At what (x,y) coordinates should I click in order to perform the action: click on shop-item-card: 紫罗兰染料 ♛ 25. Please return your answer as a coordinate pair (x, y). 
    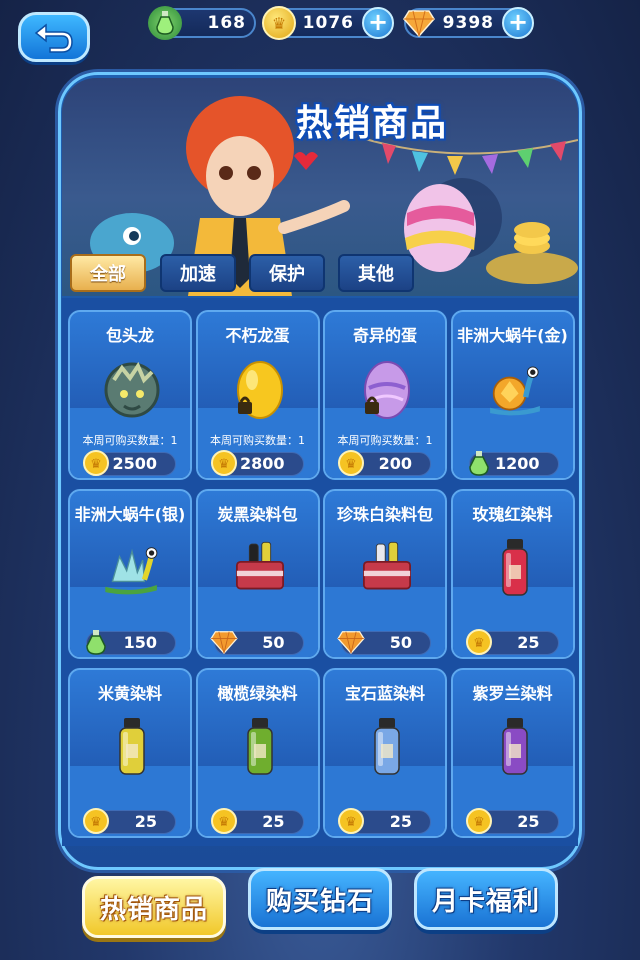
    Looking at the image, I should click on (512, 753).